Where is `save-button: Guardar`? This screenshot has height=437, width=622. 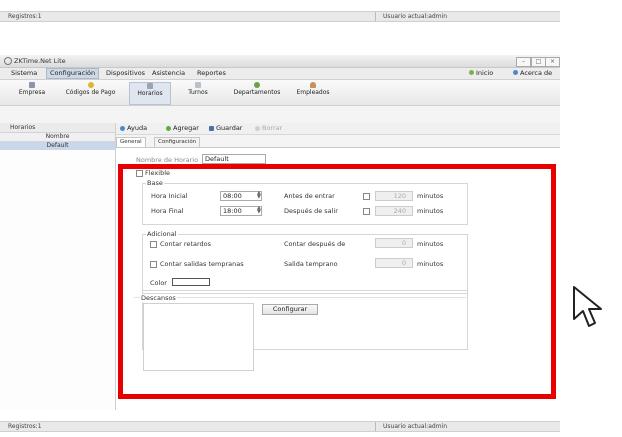
save-button: Guardar is located at coordinates (225, 128).